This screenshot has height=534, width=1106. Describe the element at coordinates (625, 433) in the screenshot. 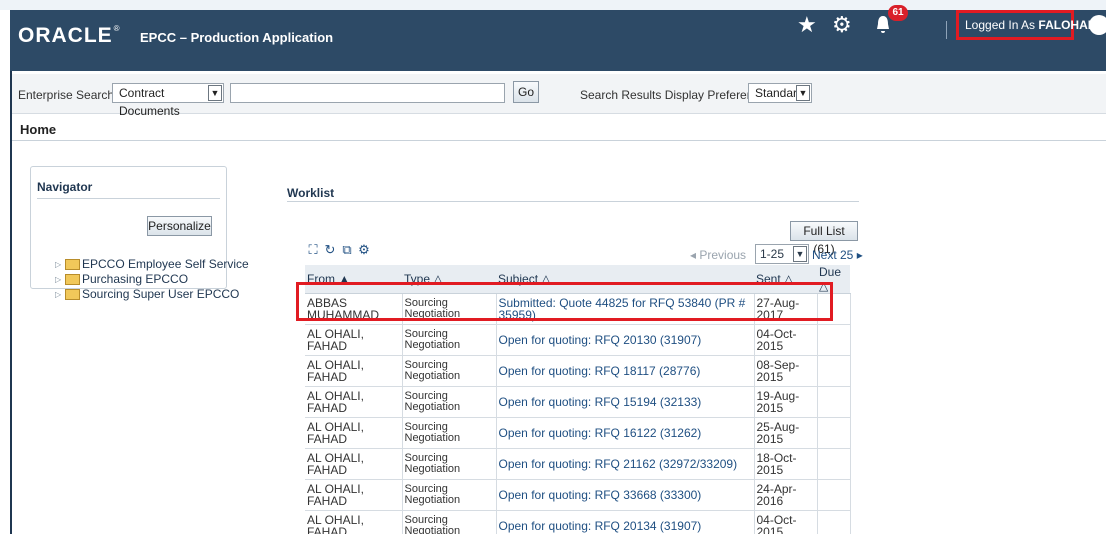

I see `cell-subject-link: Open for quoting: RFQ 16122 (31262)` at that location.